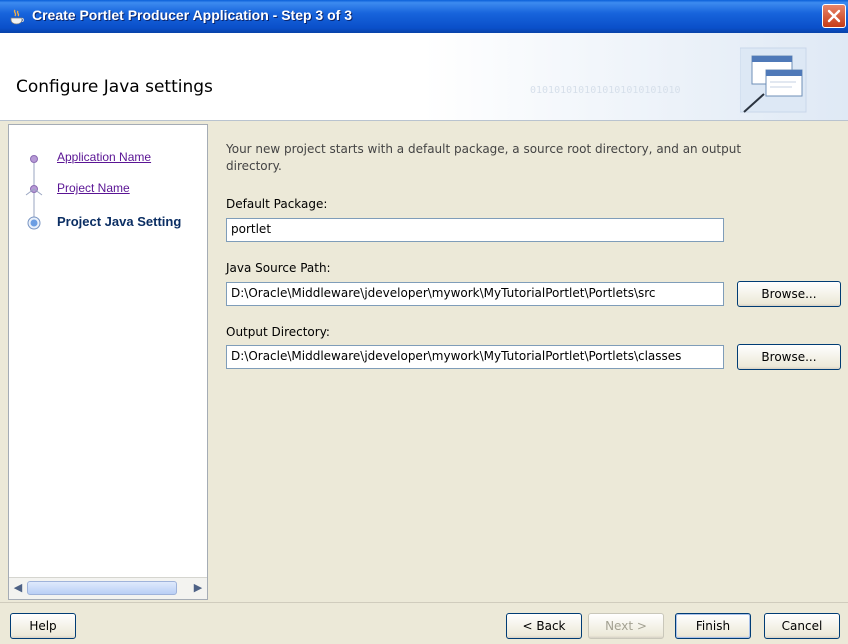  Describe the element at coordinates (475, 230) in the screenshot. I see `default-package-input: portlet` at that location.